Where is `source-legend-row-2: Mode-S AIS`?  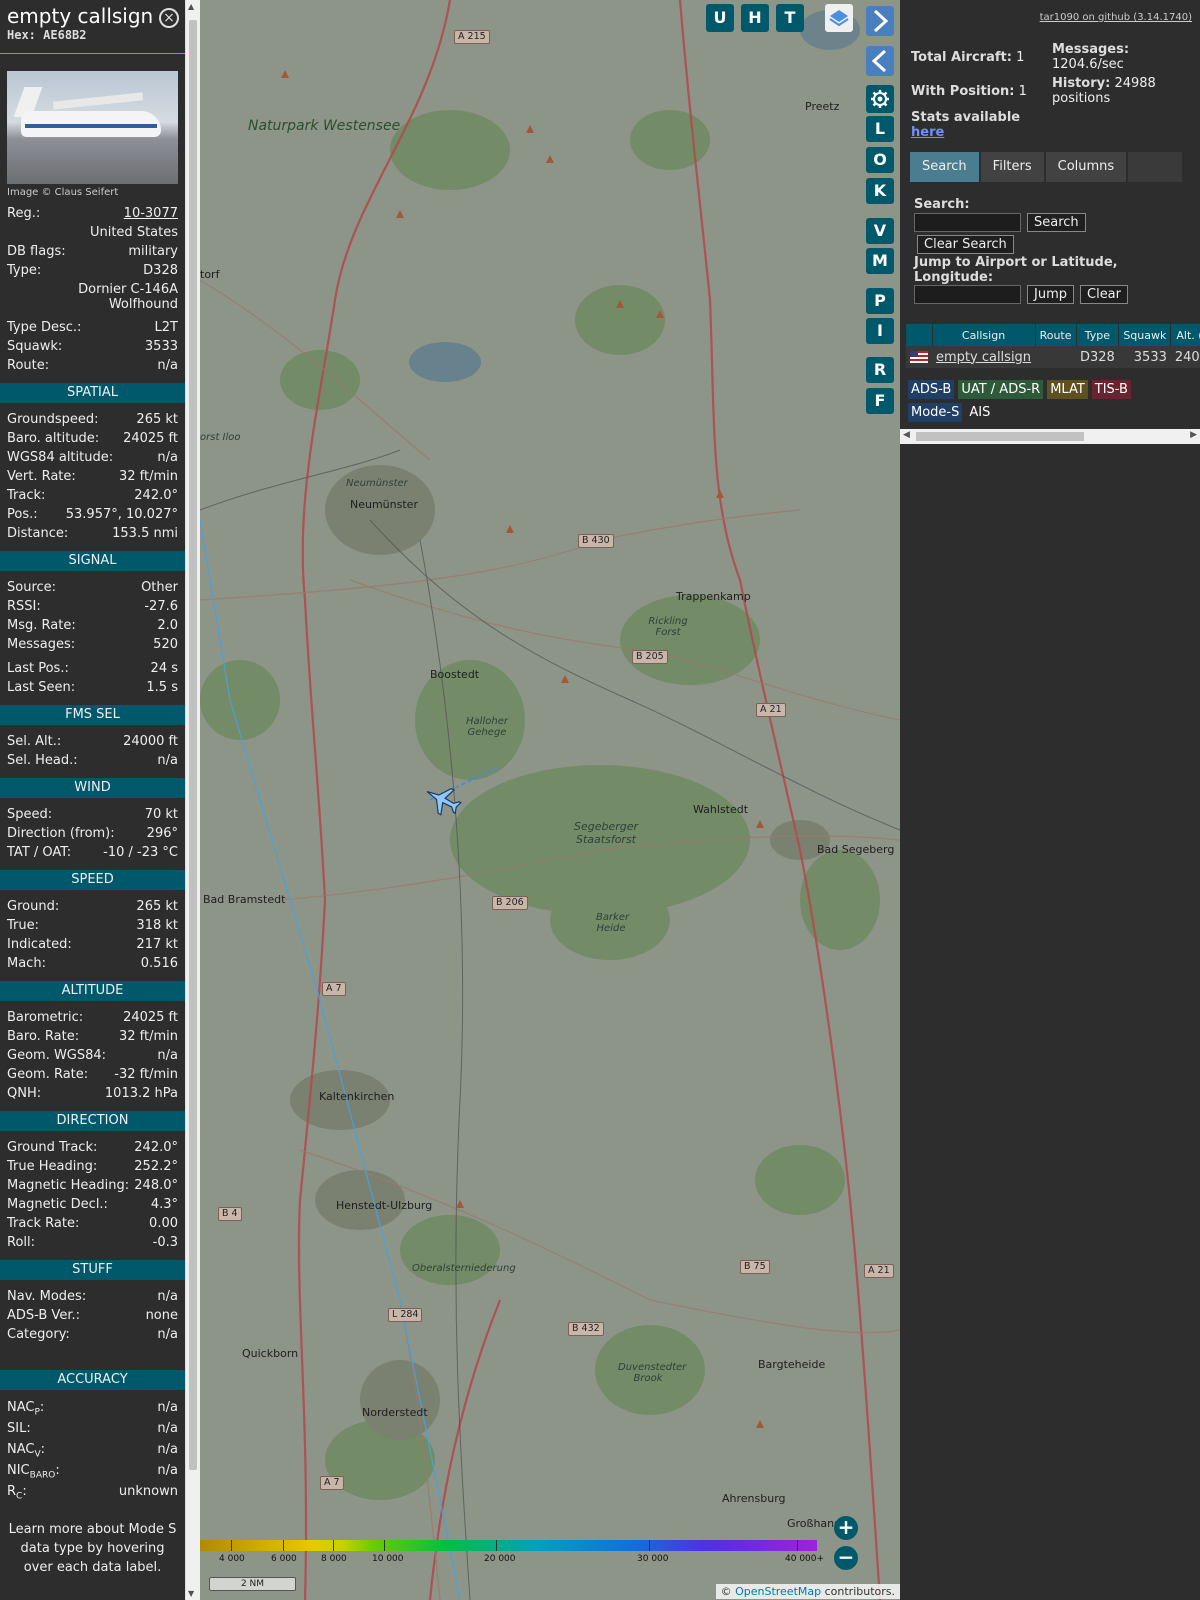 source-legend-row-2: Mode-S AIS is located at coordinates (952, 412).